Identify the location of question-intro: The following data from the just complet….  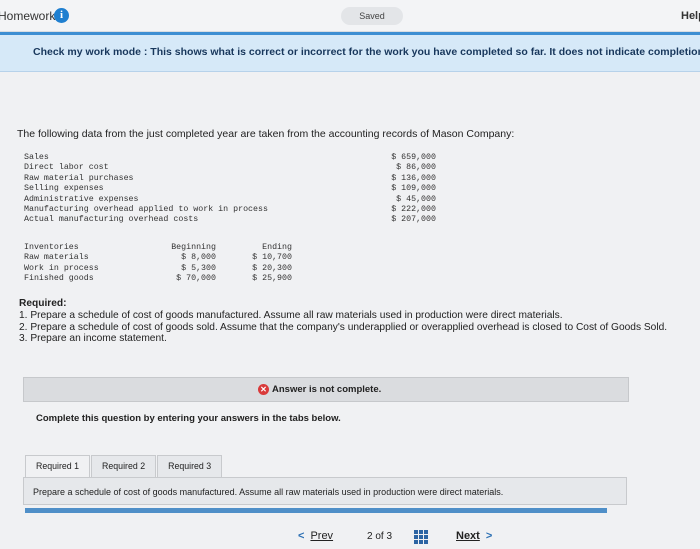
(266, 134).